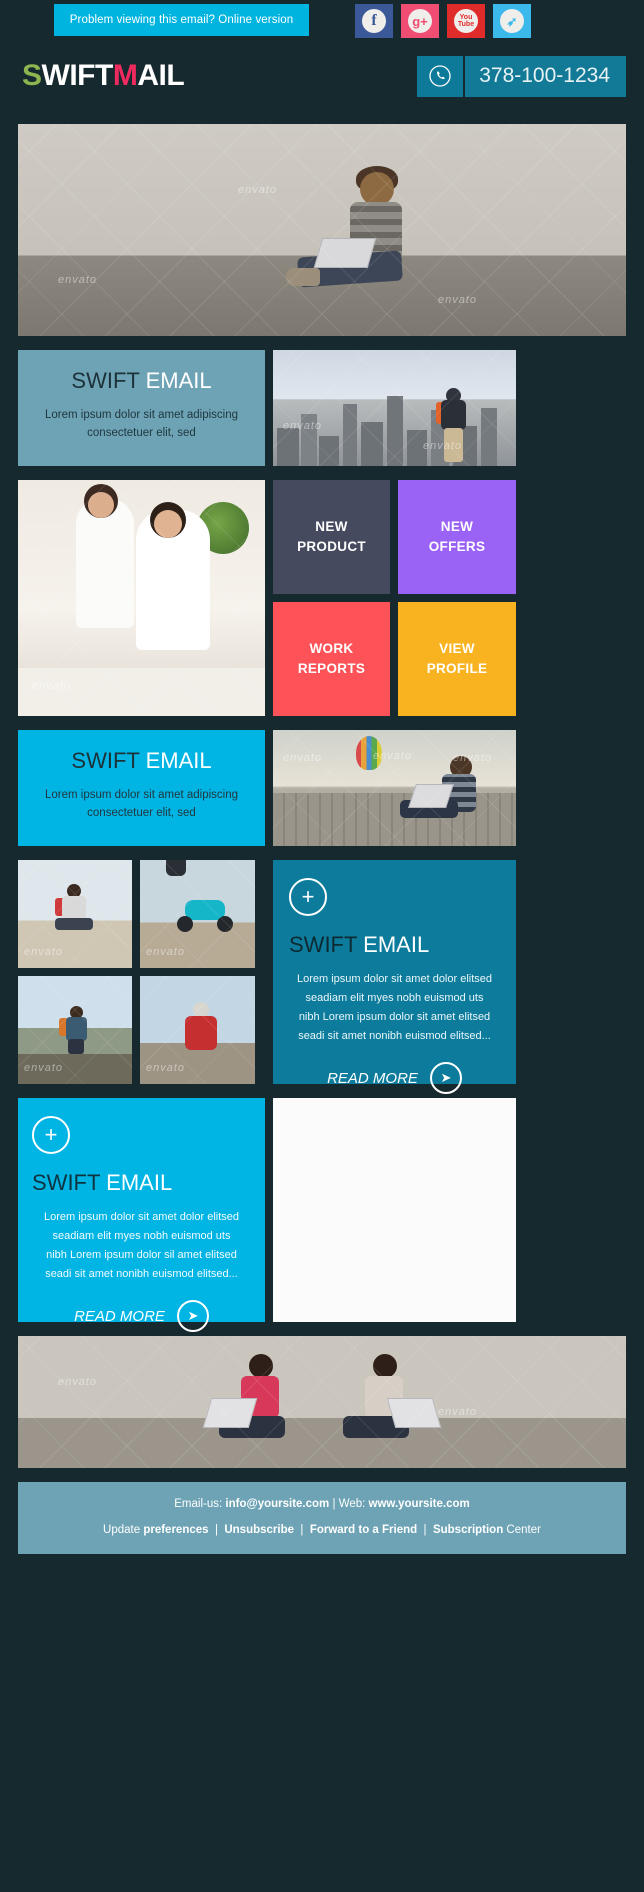  What do you see at coordinates (394, 1017) in the screenshot?
I see `article-teal-line3: nibh Lorem ipsum dolor sit amet elitsed` at bounding box center [394, 1017].